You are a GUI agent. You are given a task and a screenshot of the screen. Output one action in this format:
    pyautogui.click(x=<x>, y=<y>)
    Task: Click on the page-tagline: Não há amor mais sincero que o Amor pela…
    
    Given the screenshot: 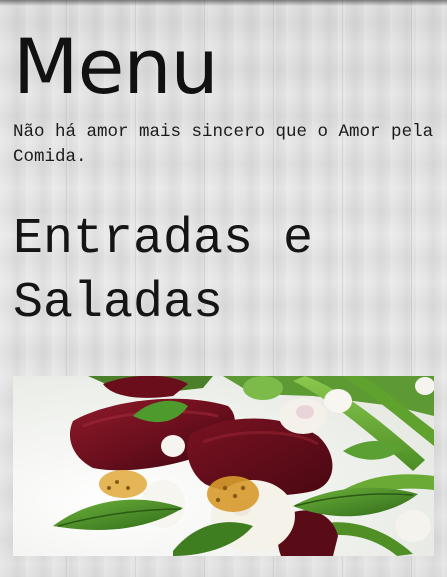 What is the action you would take?
    pyautogui.click(x=223, y=144)
    